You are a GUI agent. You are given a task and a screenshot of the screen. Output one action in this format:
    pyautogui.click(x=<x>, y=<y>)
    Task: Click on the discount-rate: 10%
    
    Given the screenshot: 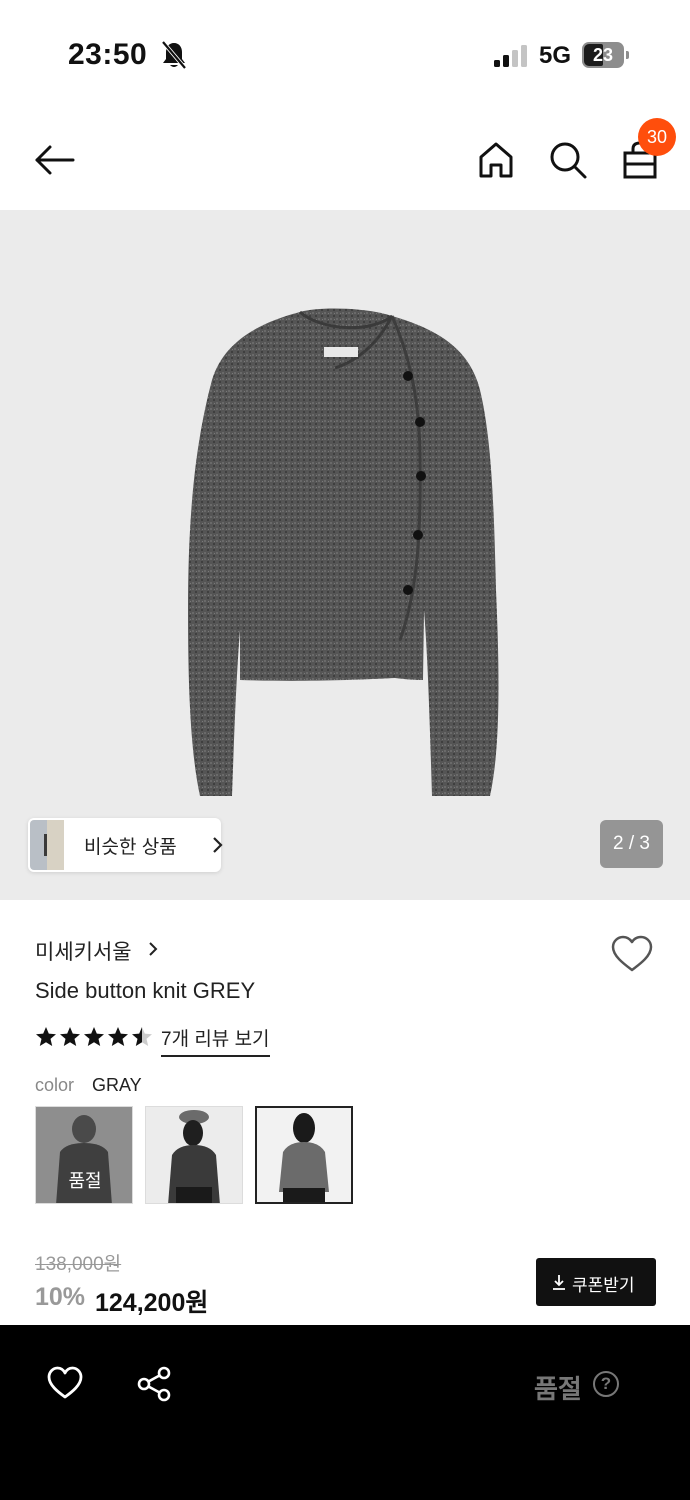 What is the action you would take?
    pyautogui.click(x=60, y=1297)
    